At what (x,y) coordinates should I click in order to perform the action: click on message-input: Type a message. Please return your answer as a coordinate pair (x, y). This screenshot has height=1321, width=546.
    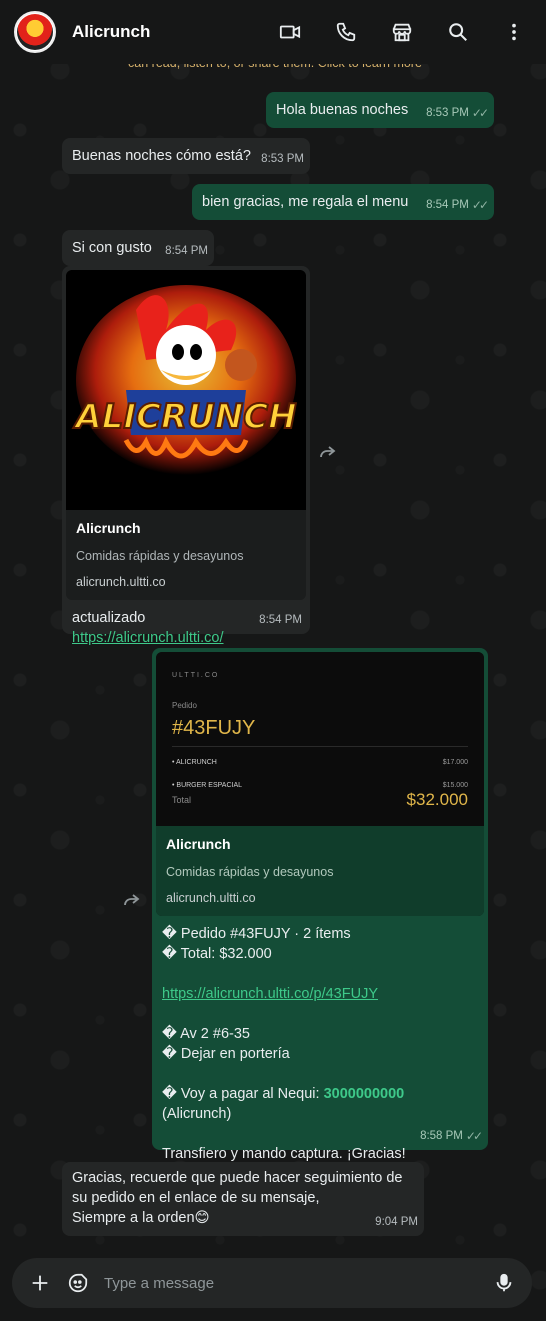
    Looking at the image, I should click on (298, 1283).